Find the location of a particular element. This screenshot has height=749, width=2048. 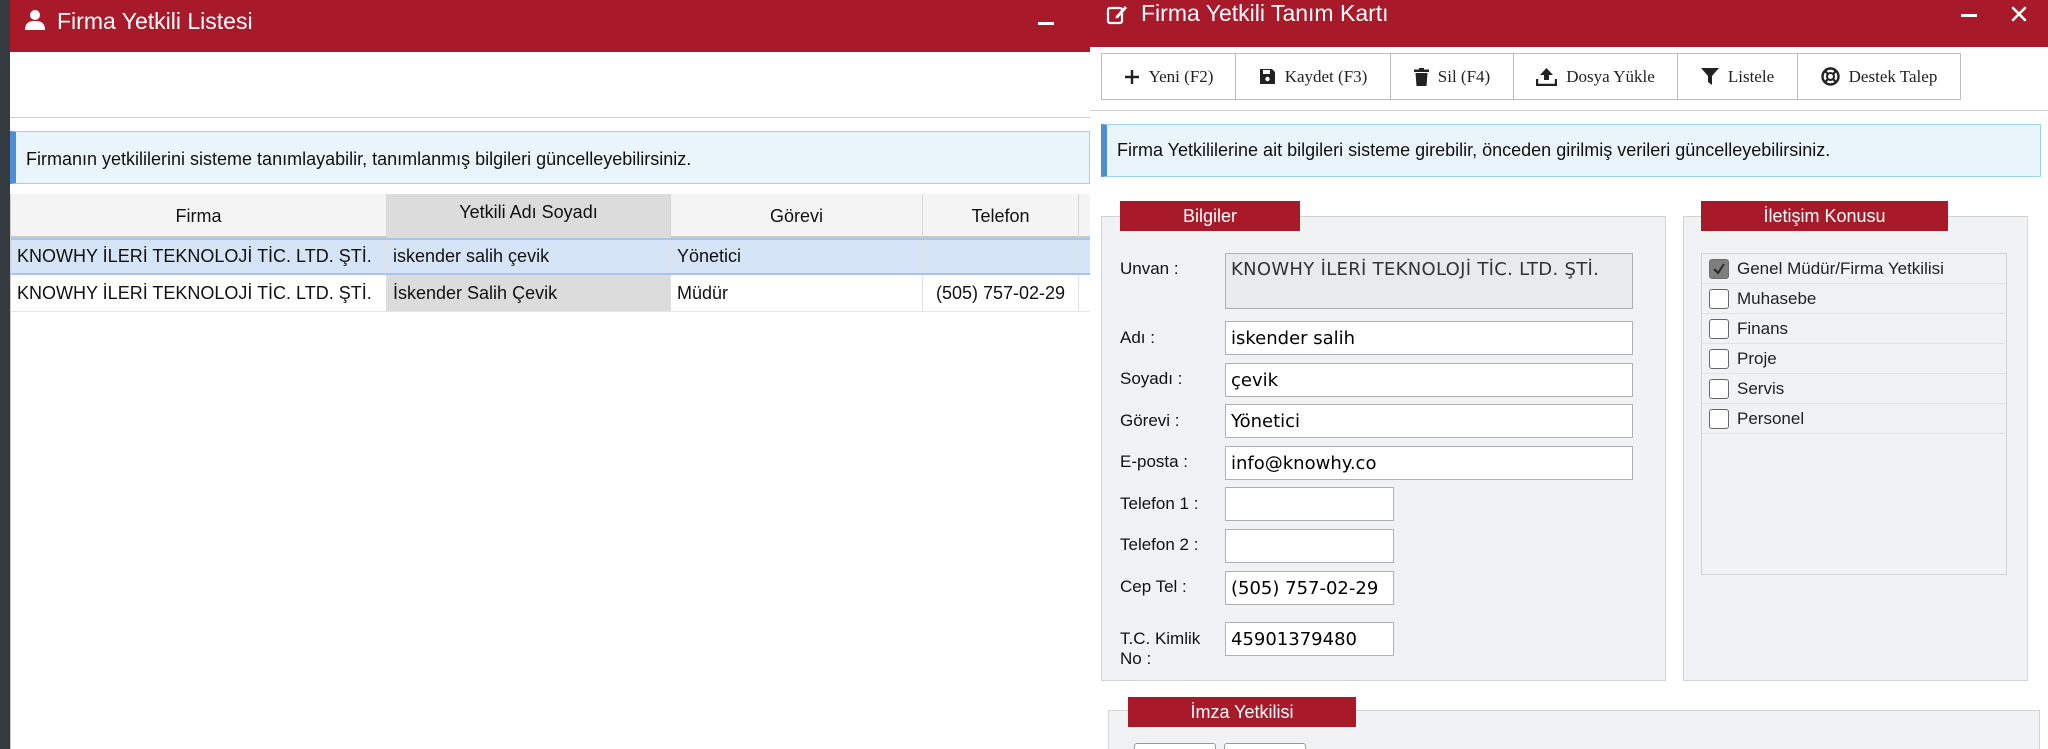

checkbox-muhasebe: Muhasebe is located at coordinates (1854, 299).